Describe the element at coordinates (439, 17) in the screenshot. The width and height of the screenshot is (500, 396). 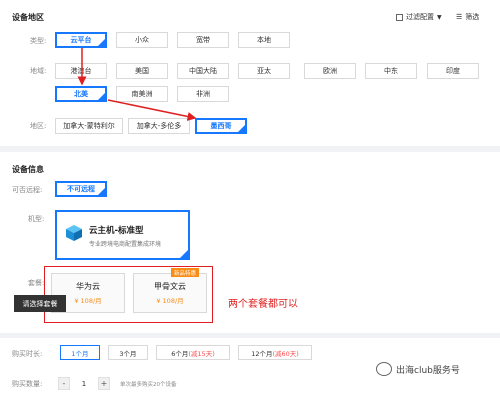
I see `chevron-down-icon: ▼` at that location.